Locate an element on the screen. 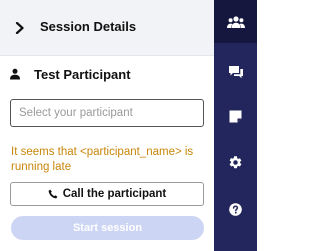 This screenshot has width=320, height=251. rail-settings-button is located at coordinates (235, 162).